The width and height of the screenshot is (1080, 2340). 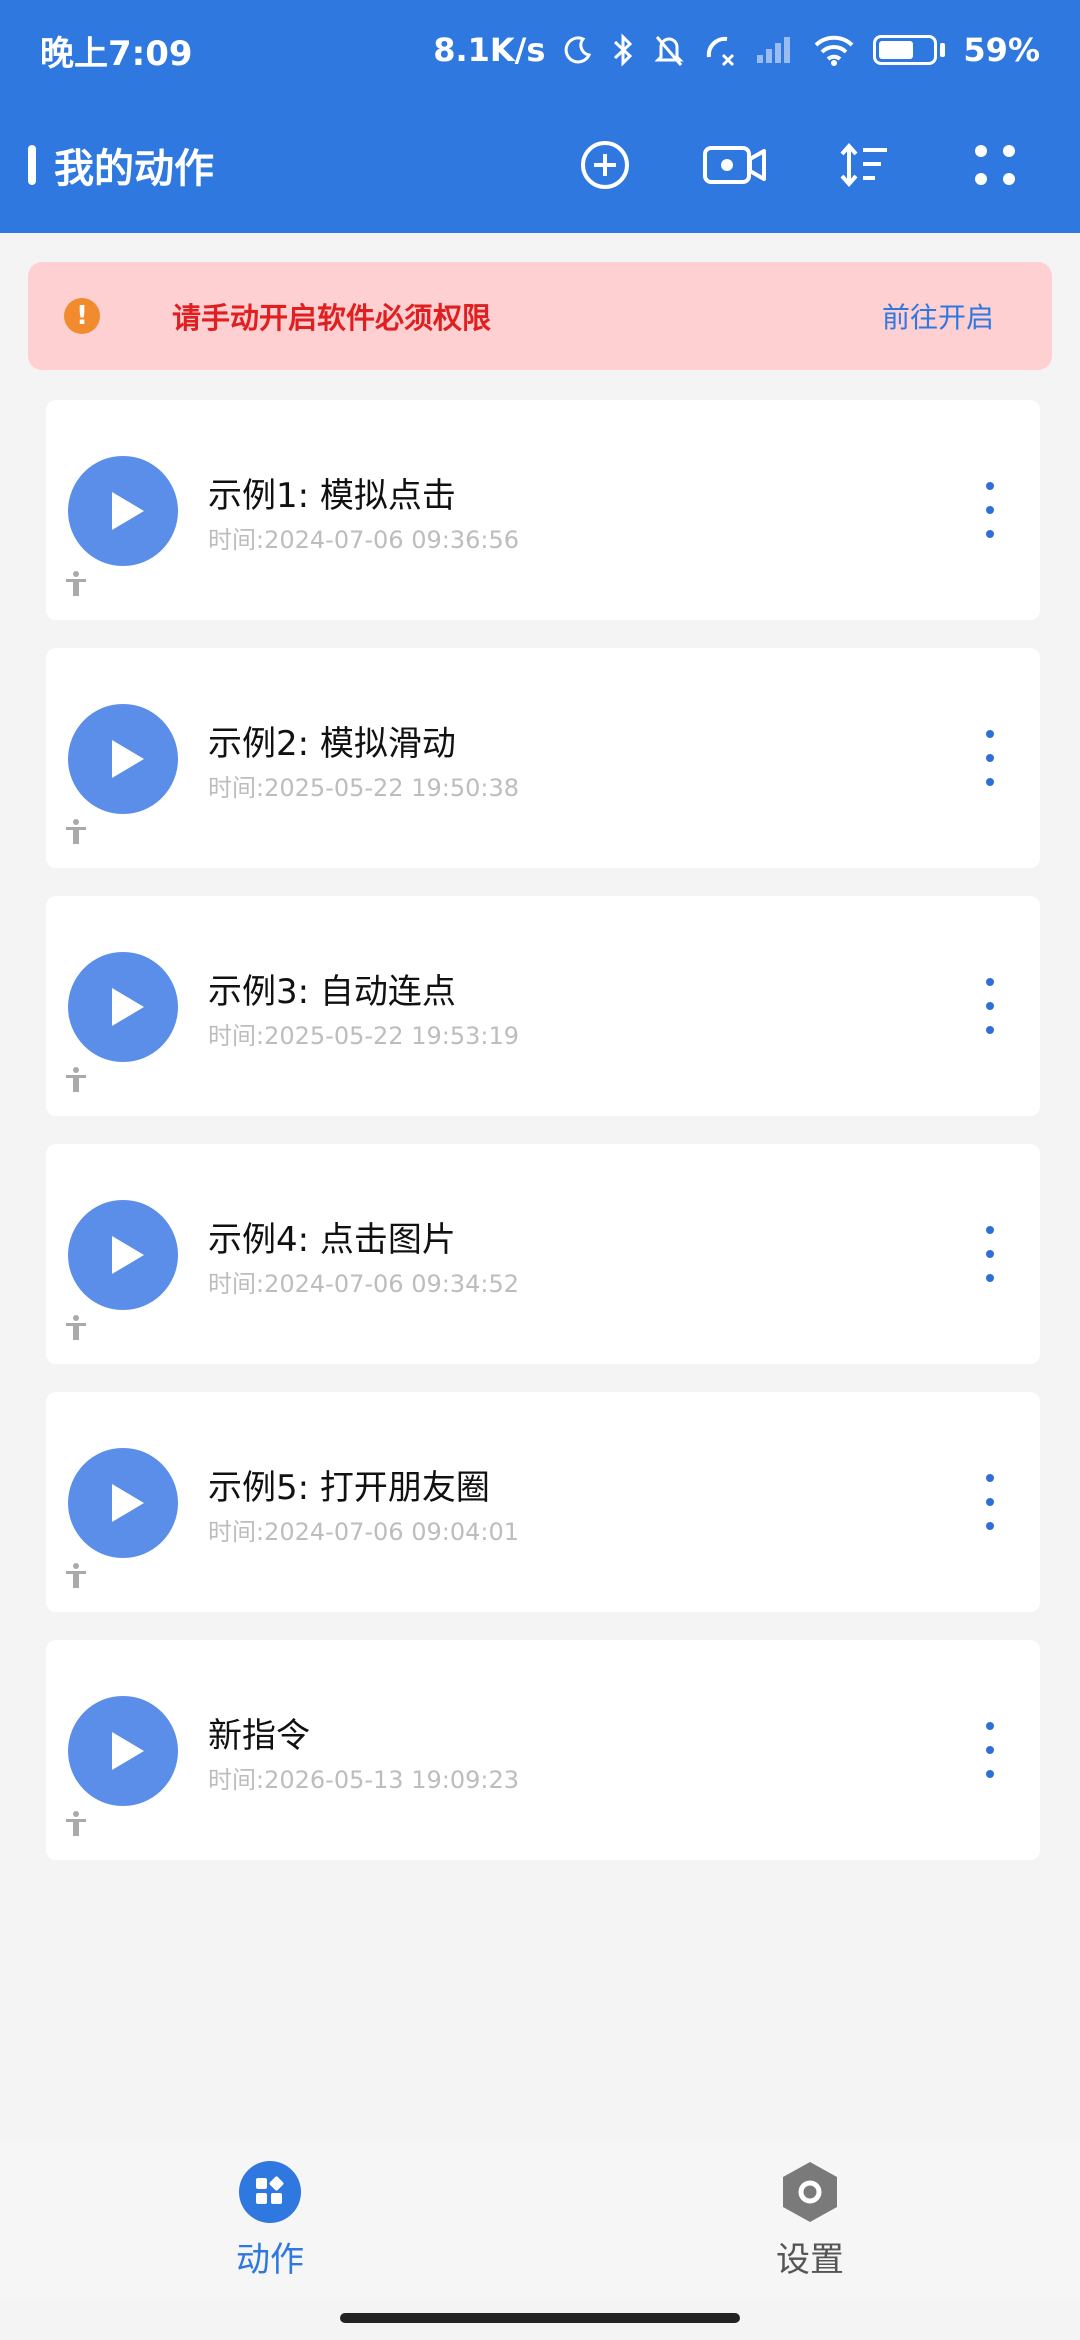 What do you see at coordinates (1001, 50) in the screenshot?
I see `battery-percent: 59%` at bounding box center [1001, 50].